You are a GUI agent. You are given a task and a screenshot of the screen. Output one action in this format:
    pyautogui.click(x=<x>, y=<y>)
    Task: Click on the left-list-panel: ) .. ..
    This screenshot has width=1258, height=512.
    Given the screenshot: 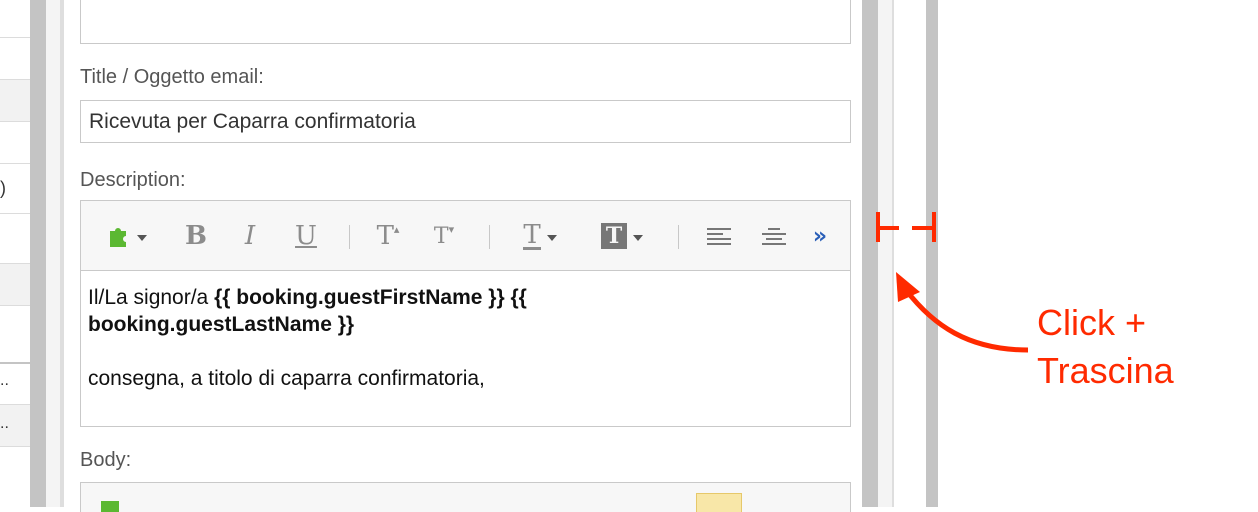 What is the action you would take?
    pyautogui.click(x=15, y=253)
    